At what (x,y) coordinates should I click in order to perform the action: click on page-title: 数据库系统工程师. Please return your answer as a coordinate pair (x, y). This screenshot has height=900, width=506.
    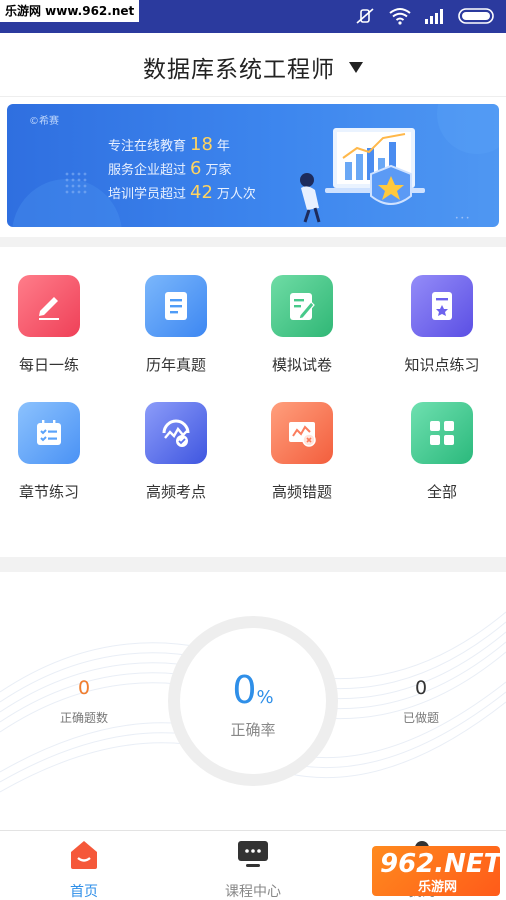
    Looking at the image, I should click on (239, 70).